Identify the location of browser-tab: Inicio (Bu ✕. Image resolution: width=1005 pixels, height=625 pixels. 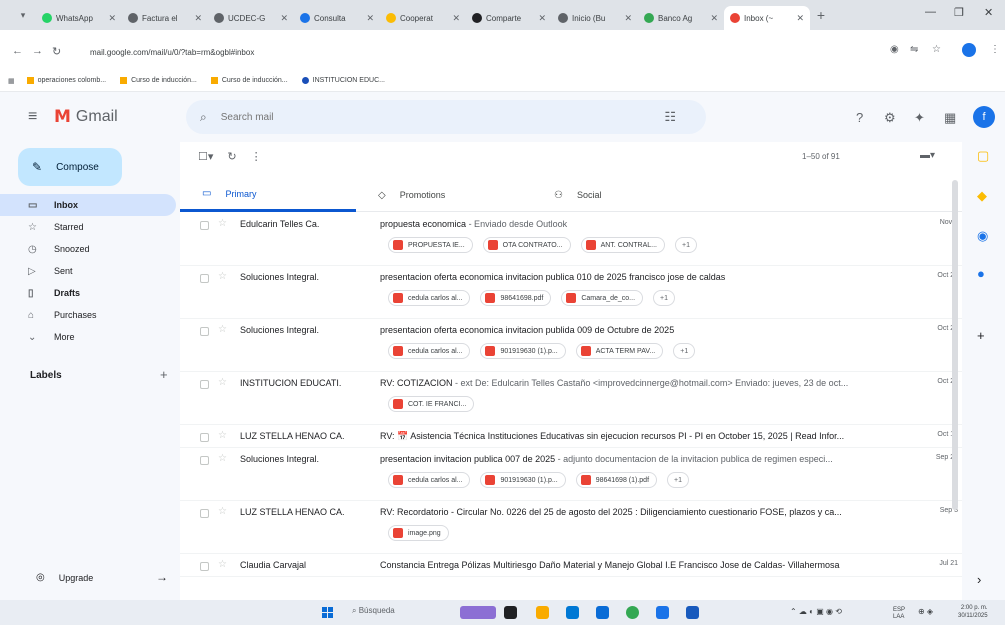
(595, 18).